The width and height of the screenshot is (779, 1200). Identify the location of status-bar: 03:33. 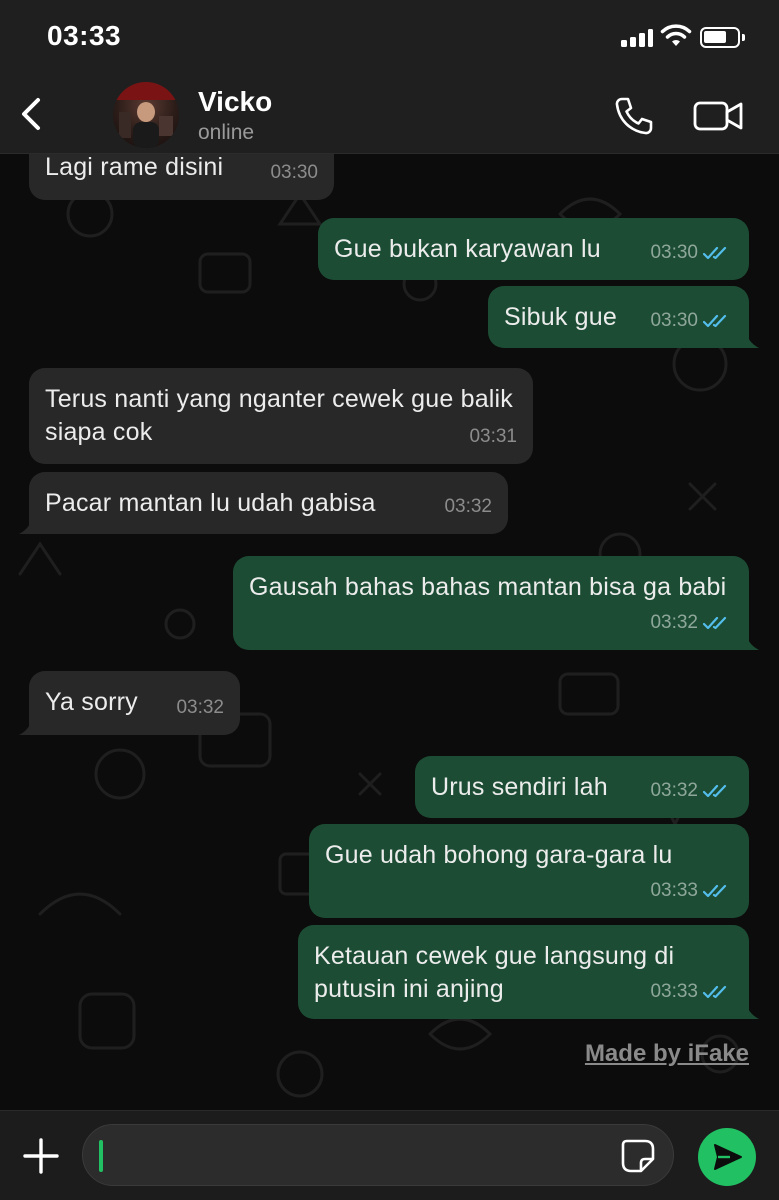
(389, 39).